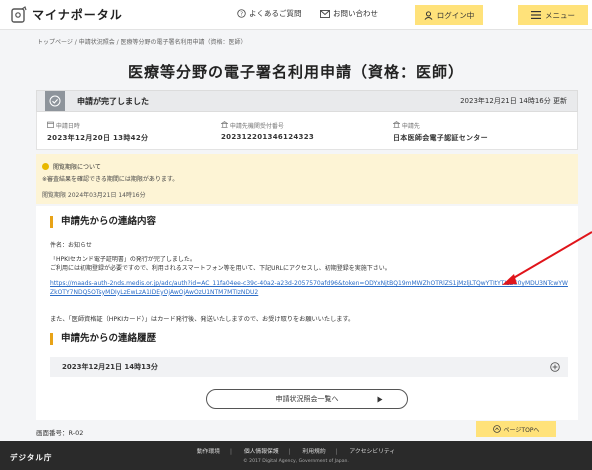 Image resolution: width=592 pixels, height=470 pixels. What do you see at coordinates (110, 179) in the screenshot?
I see `notice-body: ※審査結果を確認できる期間には期限があります。` at bounding box center [110, 179].